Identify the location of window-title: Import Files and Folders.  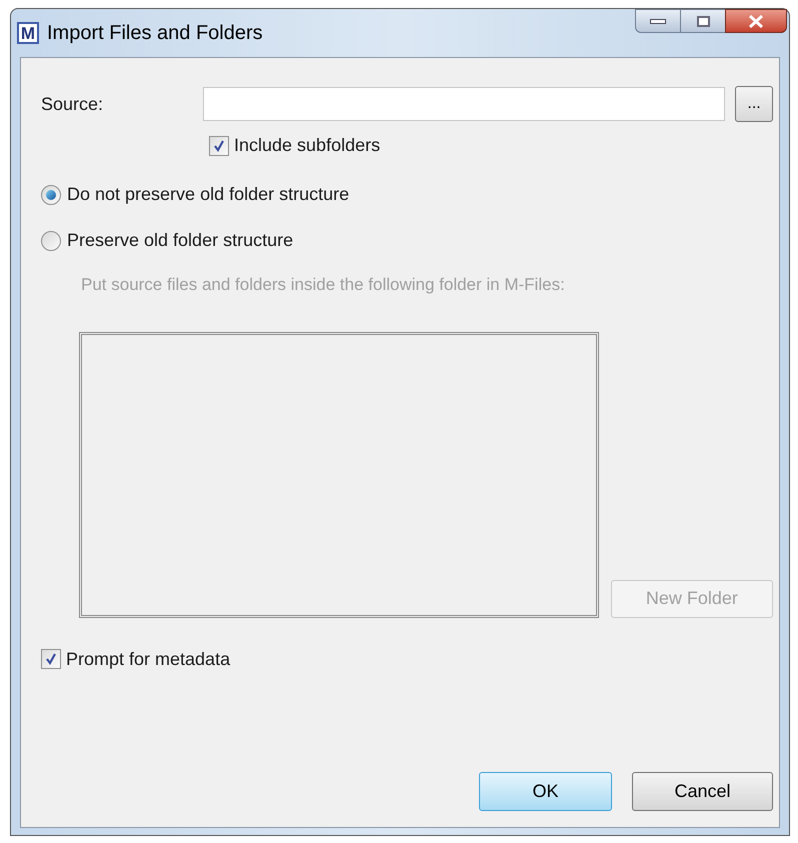
(155, 33).